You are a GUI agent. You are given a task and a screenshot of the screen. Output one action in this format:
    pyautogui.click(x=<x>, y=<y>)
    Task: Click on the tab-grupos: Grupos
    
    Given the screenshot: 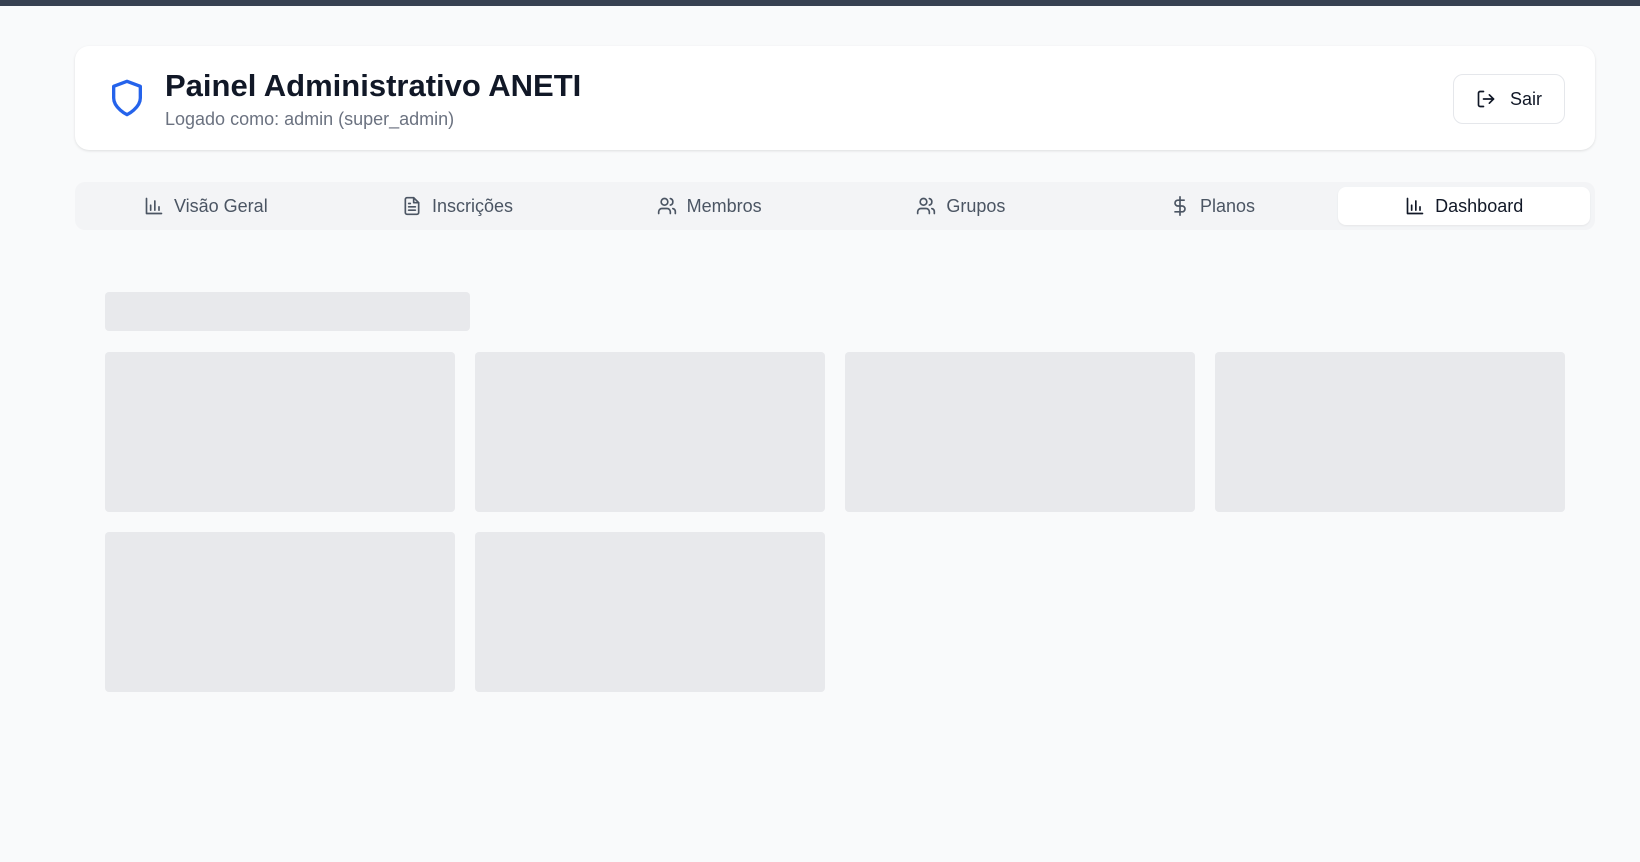 What is the action you would take?
    pyautogui.click(x=961, y=206)
    